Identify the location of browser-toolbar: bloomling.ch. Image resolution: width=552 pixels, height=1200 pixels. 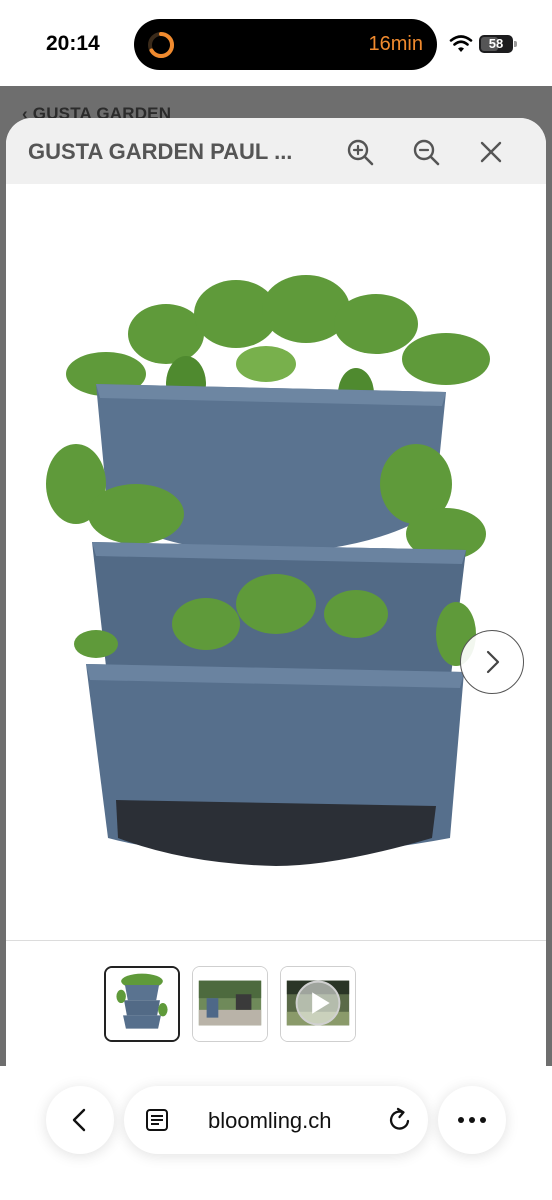
(276, 1133).